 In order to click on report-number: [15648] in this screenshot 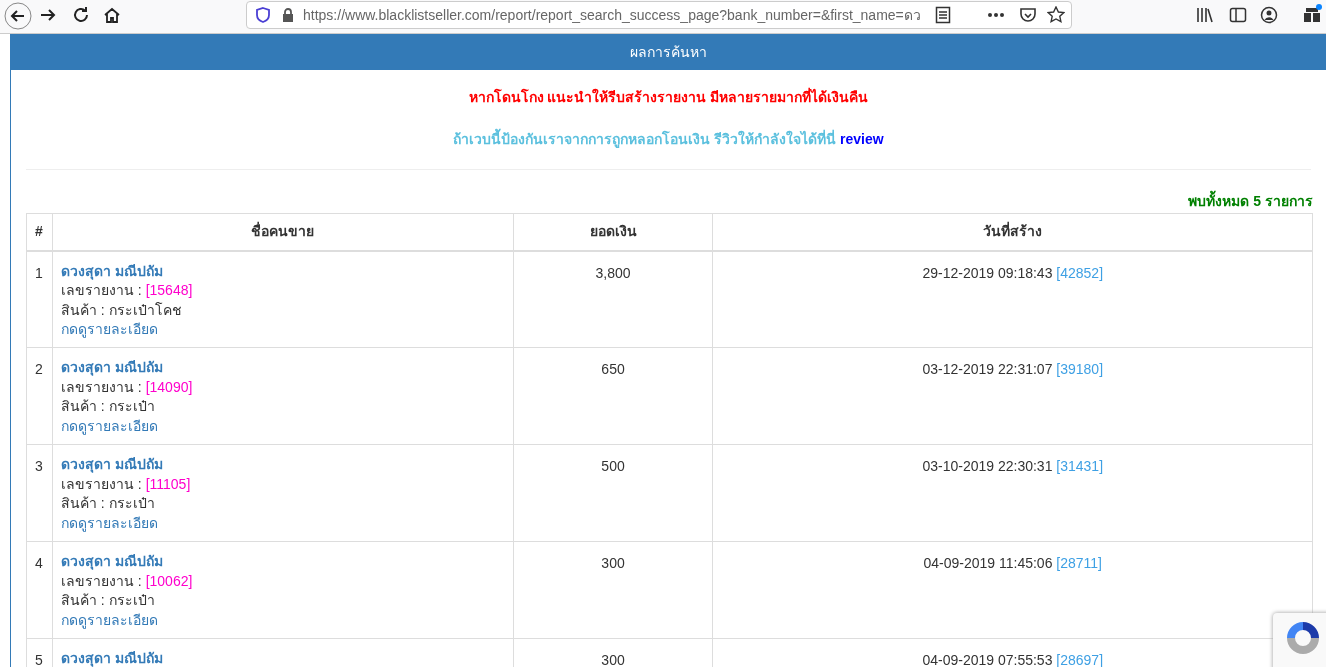, I will do `click(169, 290)`.